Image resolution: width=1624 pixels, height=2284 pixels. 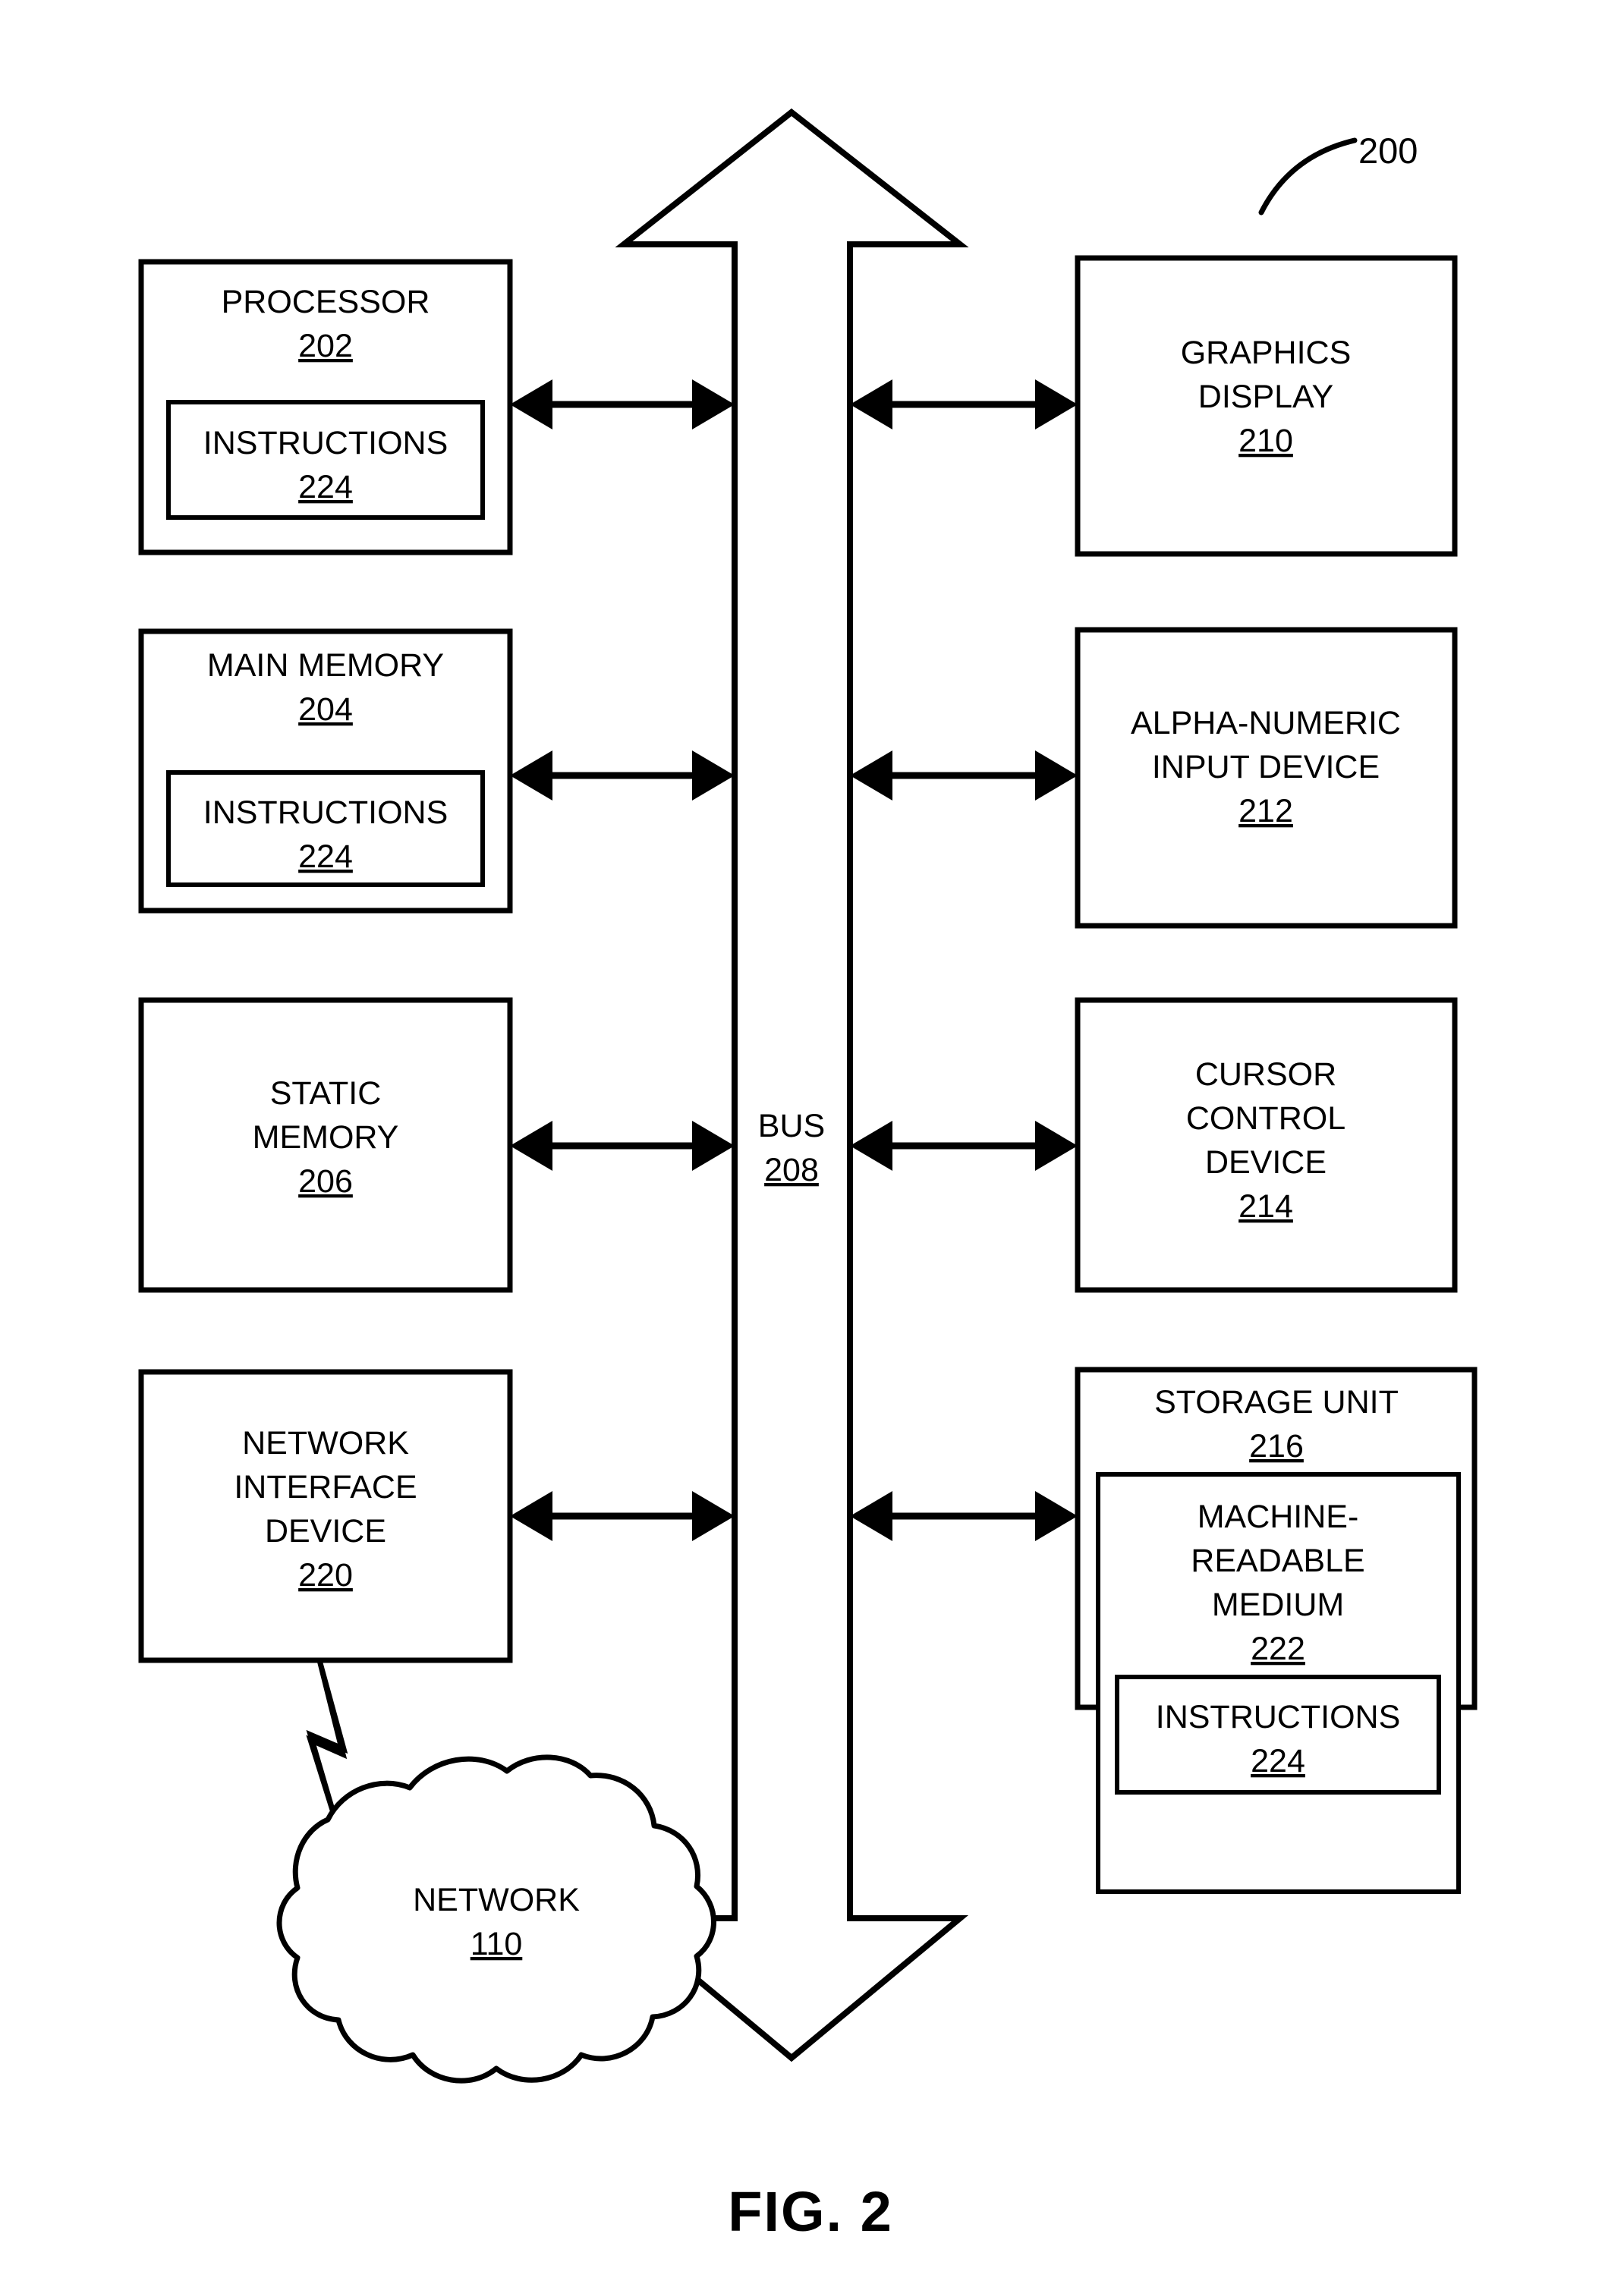 What do you see at coordinates (325, 856) in the screenshot?
I see `main-memory-instructions-number: 224` at bounding box center [325, 856].